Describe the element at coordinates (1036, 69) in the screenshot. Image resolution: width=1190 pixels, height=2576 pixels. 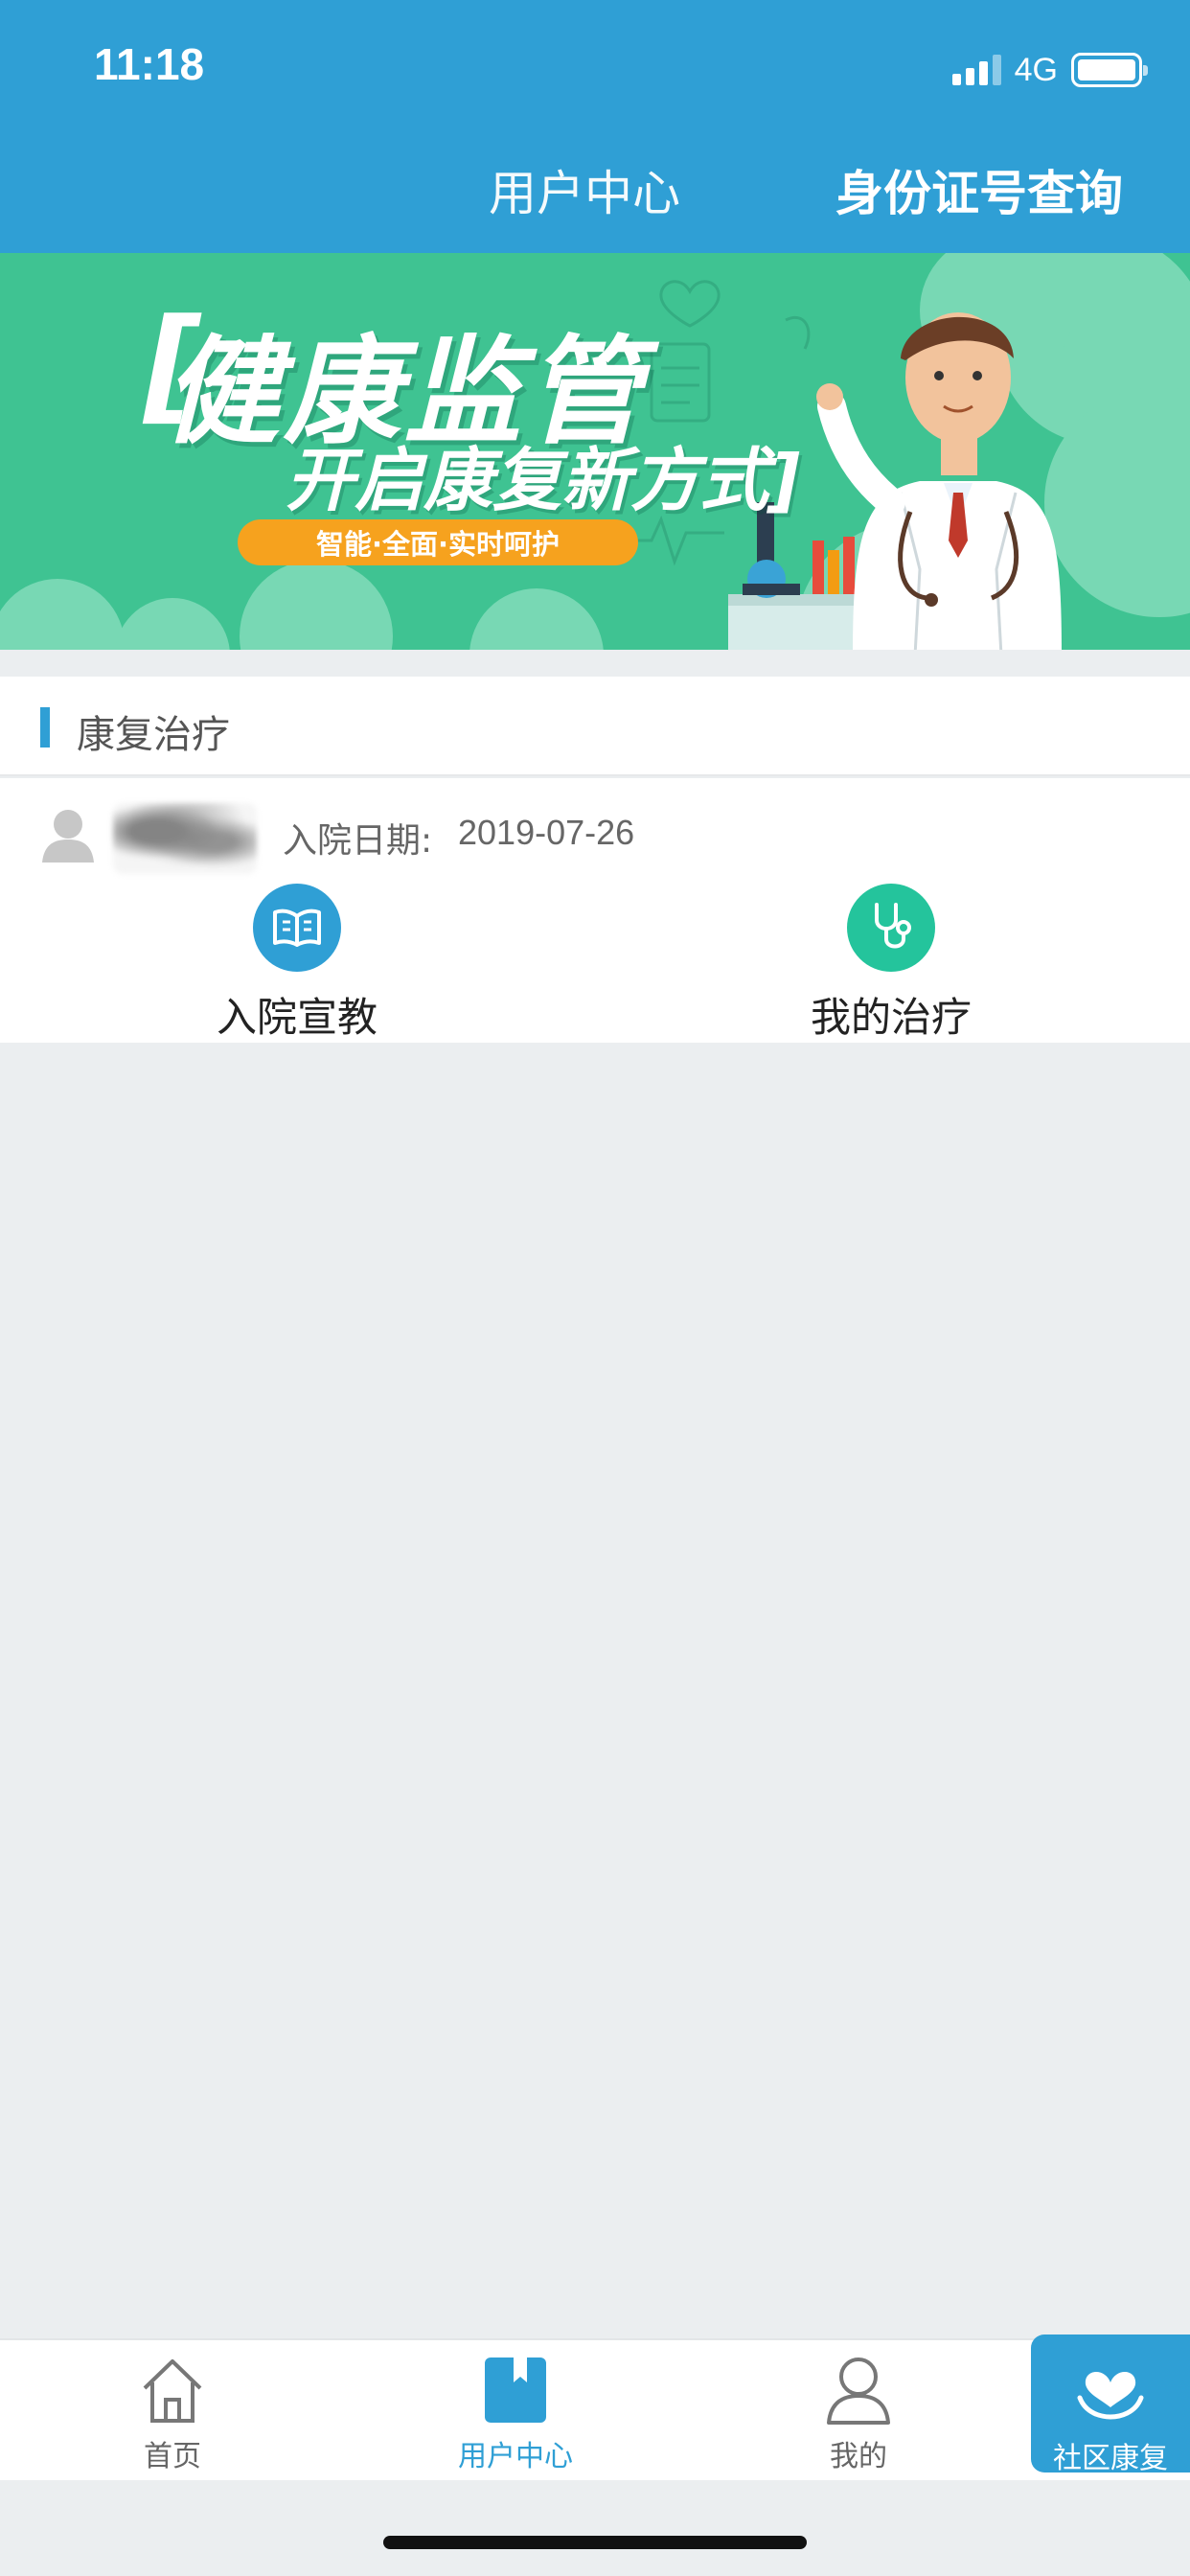
I see `network-type: 4G` at that location.